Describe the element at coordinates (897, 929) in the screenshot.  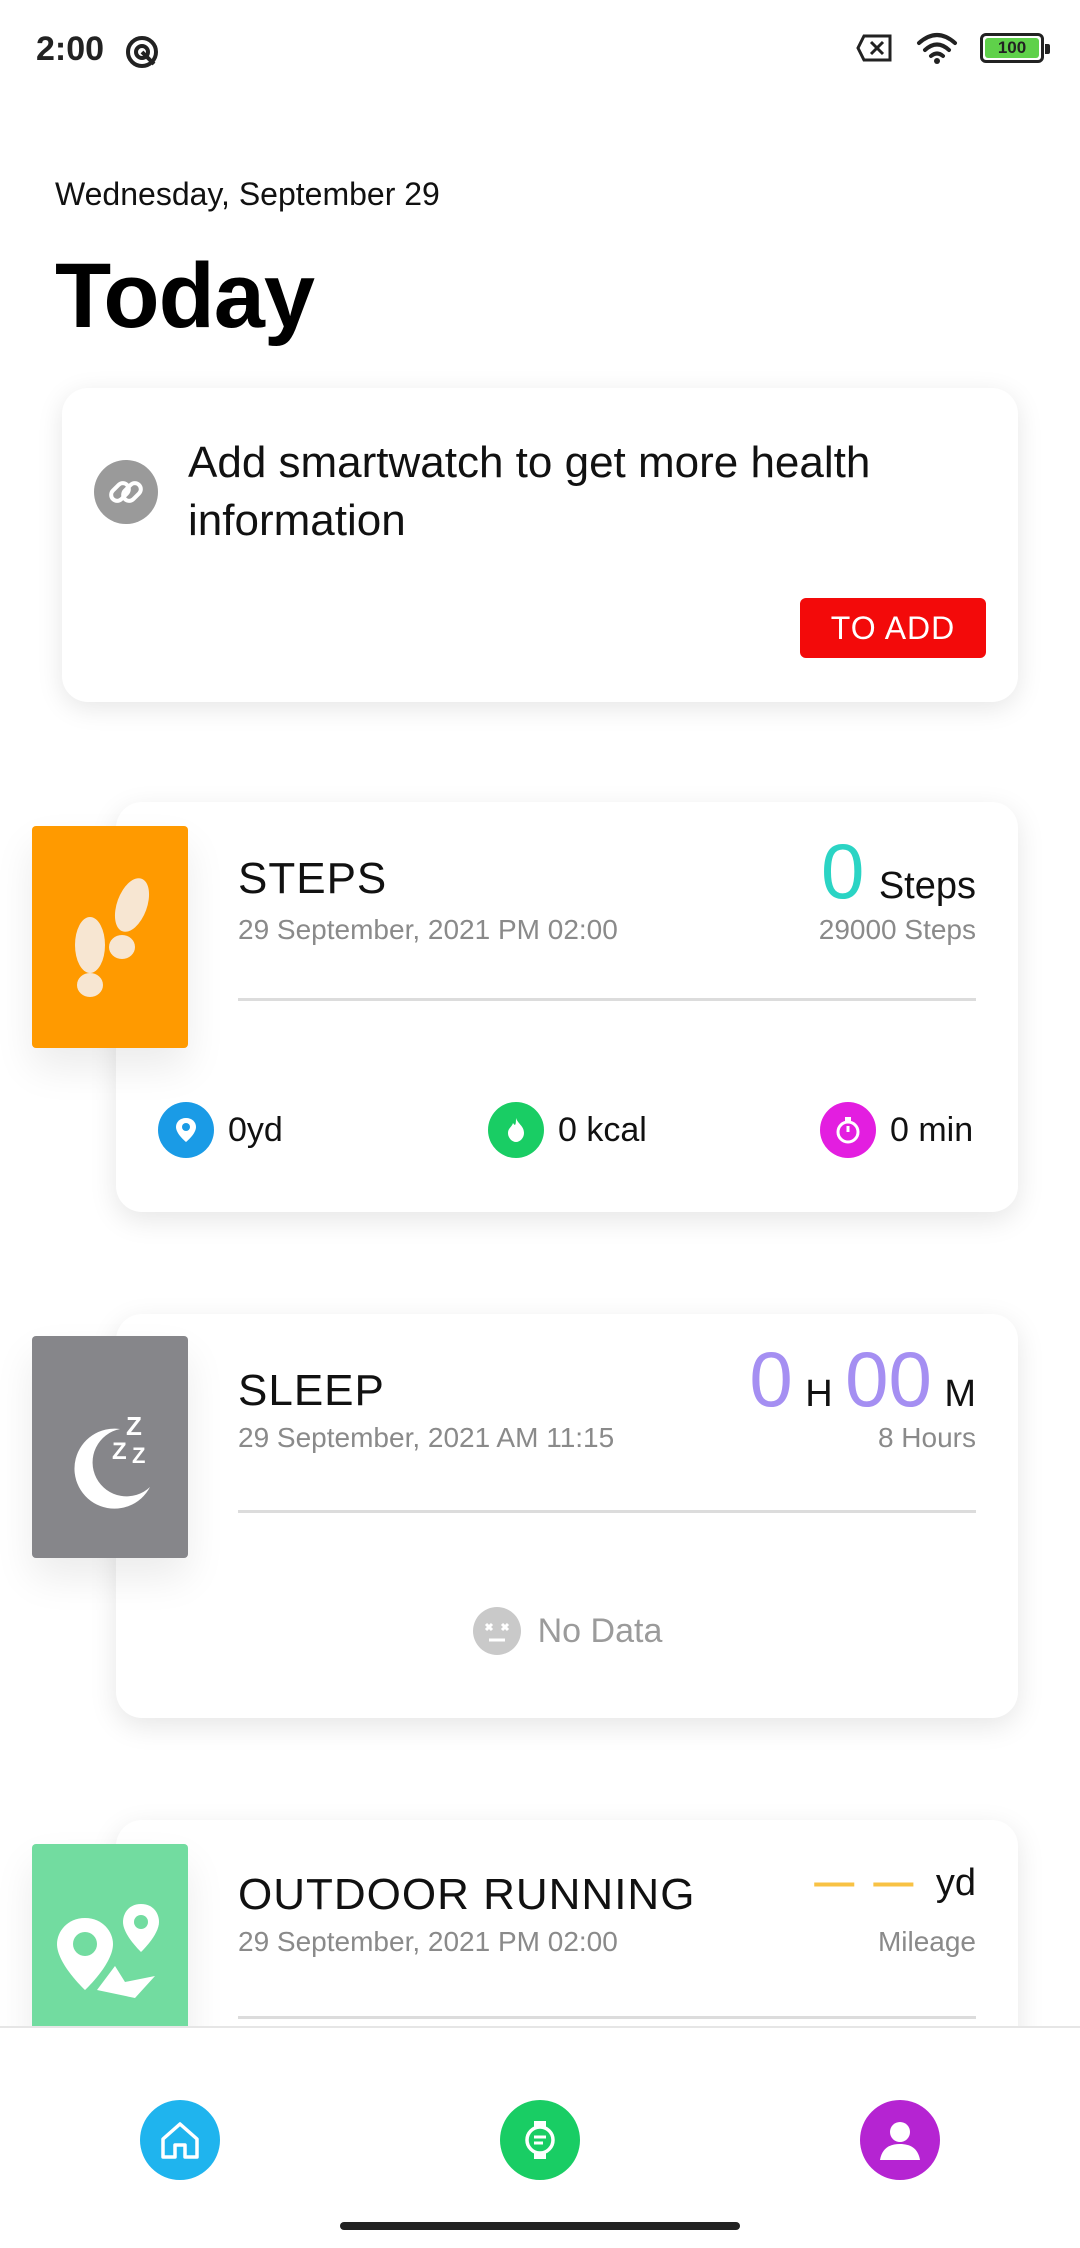
I see `steps-goal: 29000 Steps` at that location.